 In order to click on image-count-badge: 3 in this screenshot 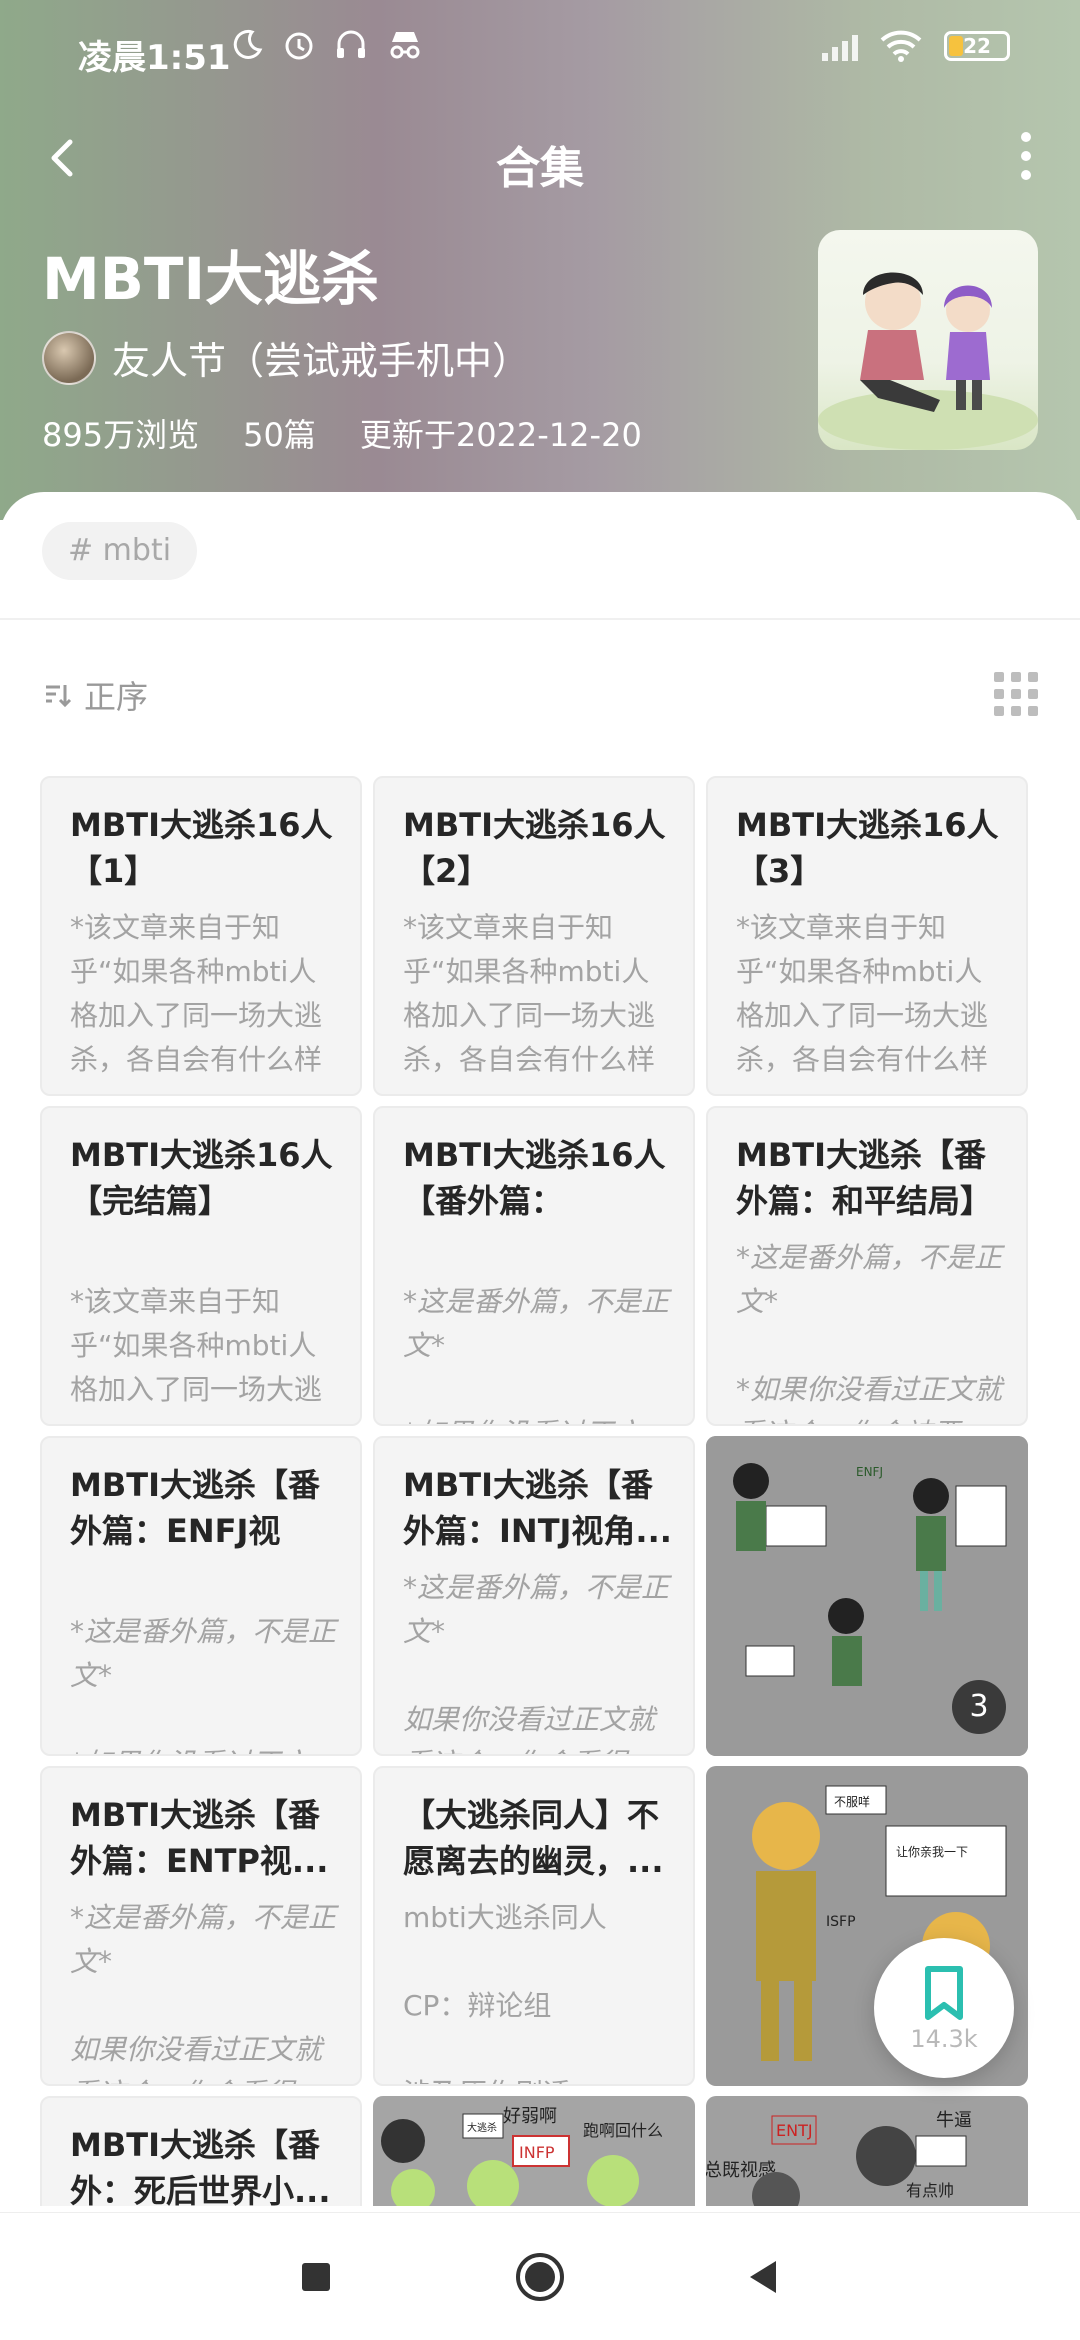, I will do `click(979, 1707)`.